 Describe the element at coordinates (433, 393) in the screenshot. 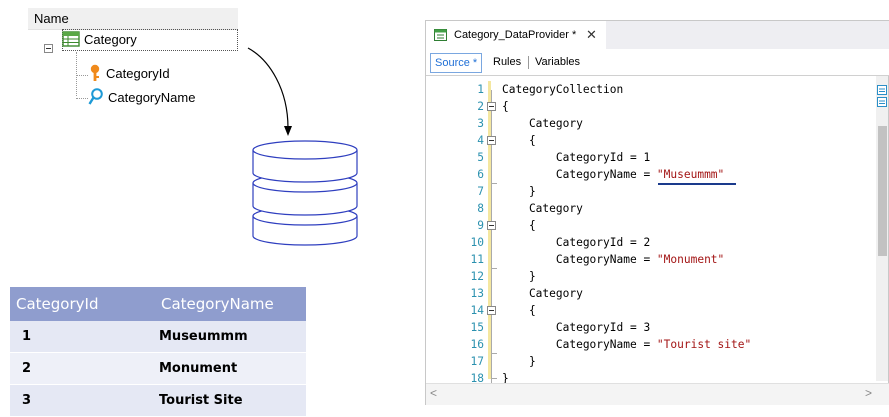

I see `scroll-left-icon: <` at that location.